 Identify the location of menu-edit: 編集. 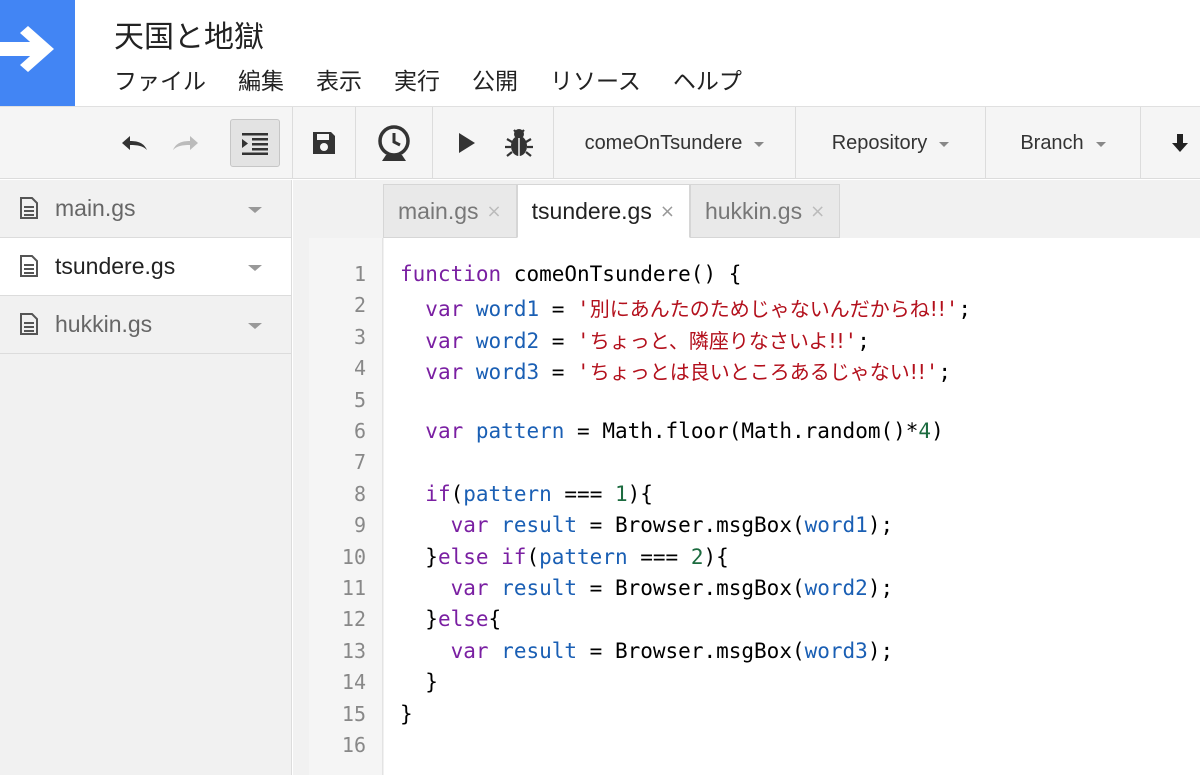
(261, 79).